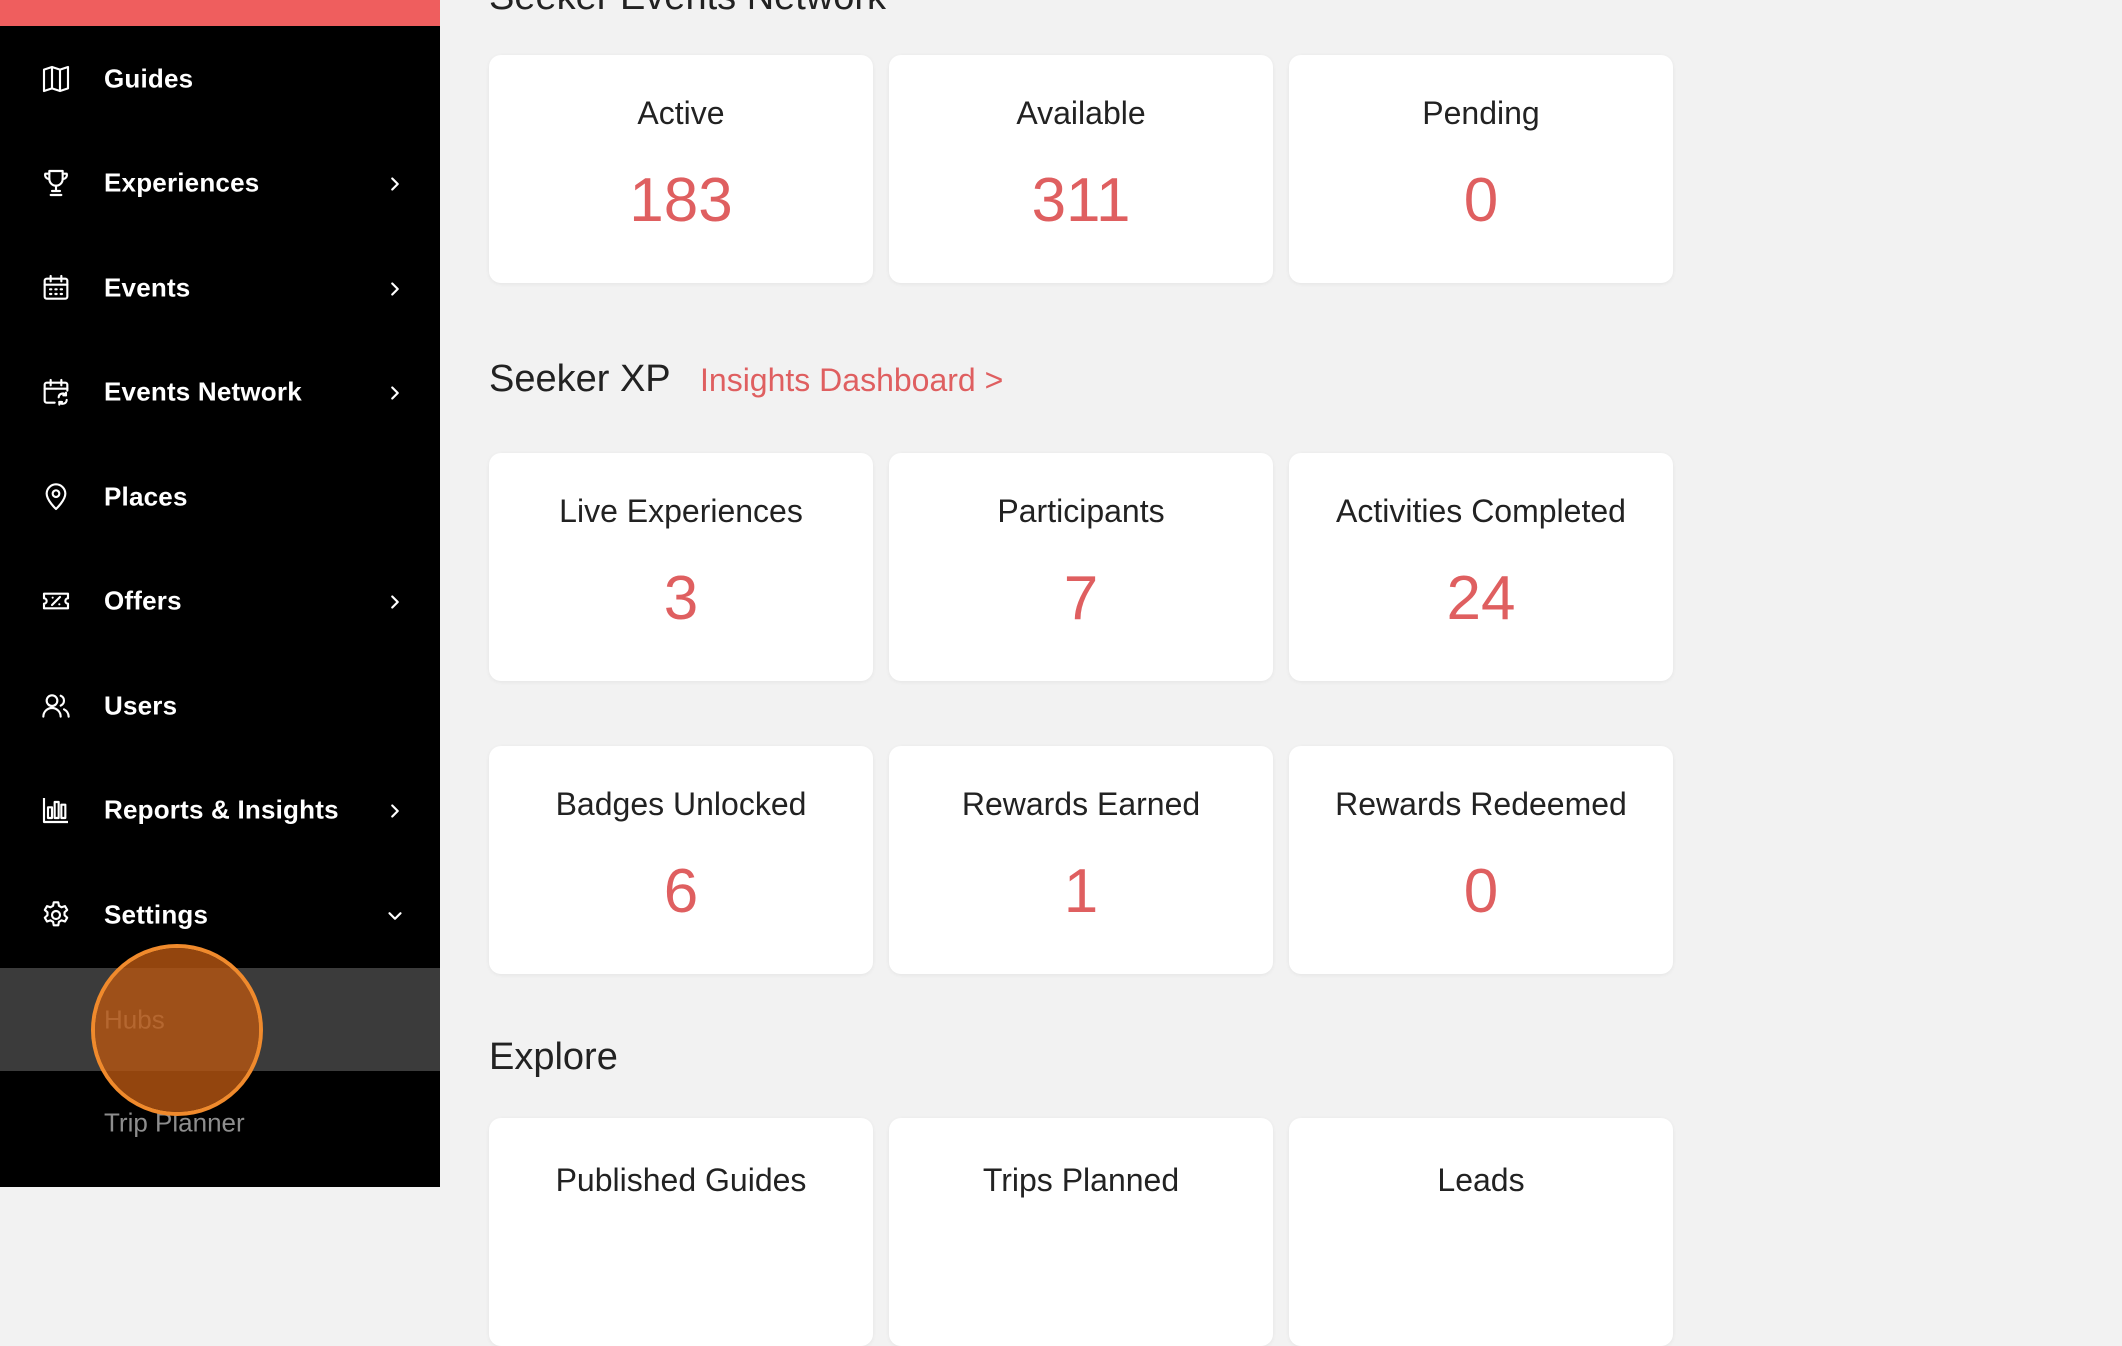 This screenshot has height=1346, width=2122. I want to click on section-title-events-network: Seeker Events Network, so click(687, 9).